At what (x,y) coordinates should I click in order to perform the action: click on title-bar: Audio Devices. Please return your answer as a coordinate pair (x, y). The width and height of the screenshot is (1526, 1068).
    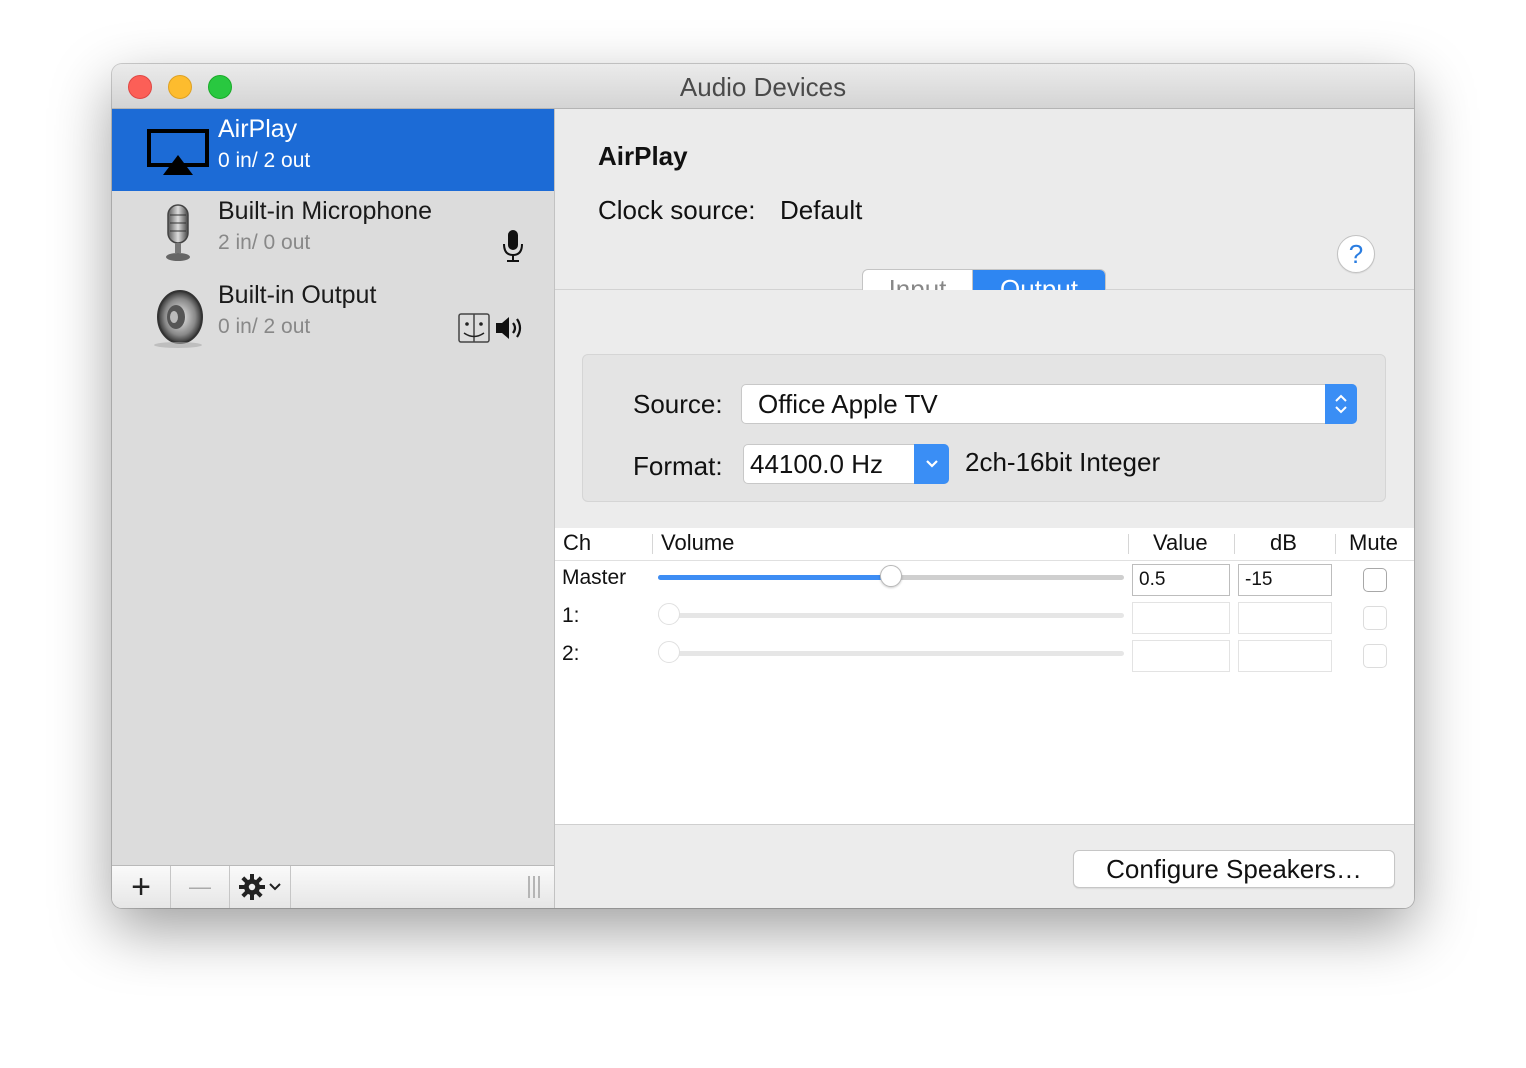
    Looking at the image, I should click on (763, 86).